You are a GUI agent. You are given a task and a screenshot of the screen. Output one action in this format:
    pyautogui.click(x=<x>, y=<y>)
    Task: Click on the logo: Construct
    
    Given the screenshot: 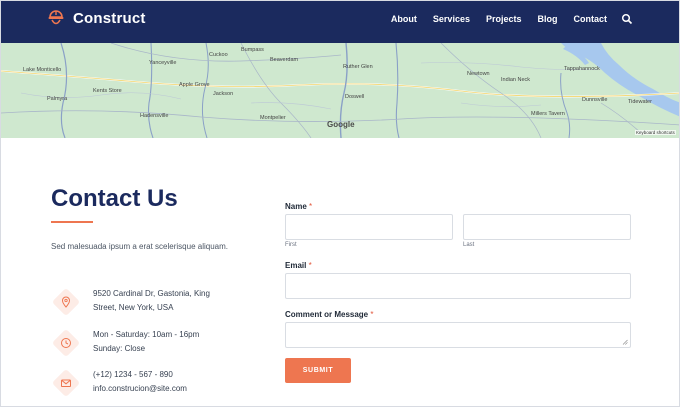 What is the action you would take?
    pyautogui.click(x=95, y=18)
    